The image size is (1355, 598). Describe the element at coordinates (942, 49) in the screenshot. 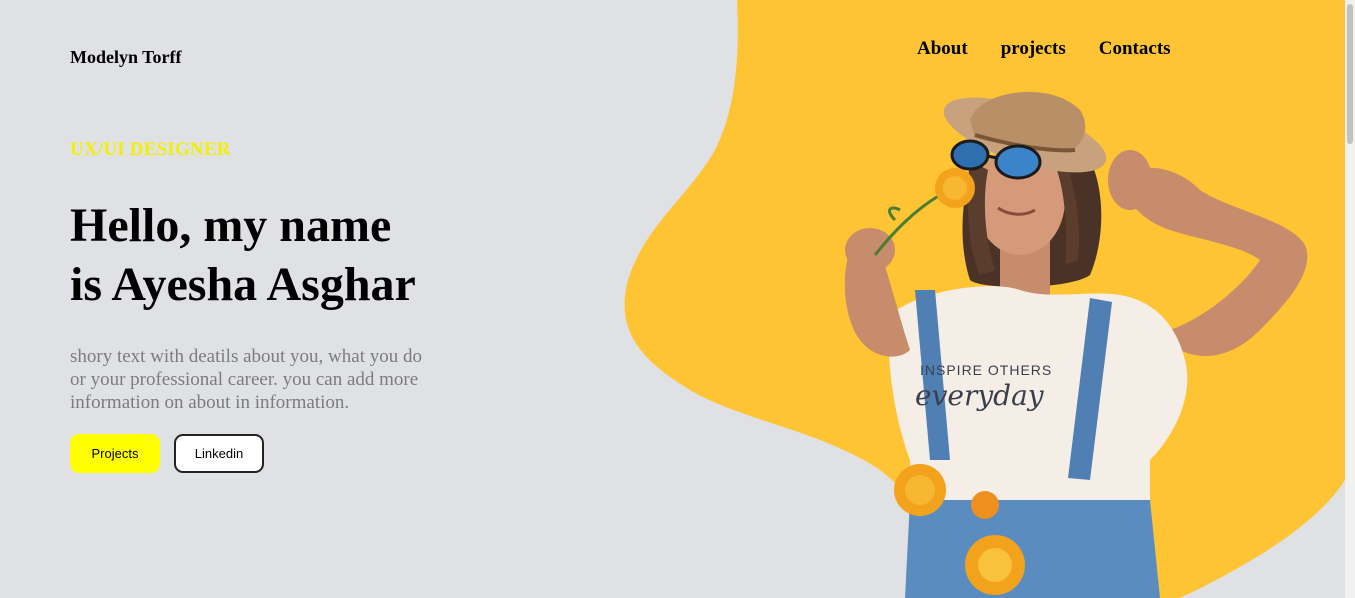

I see `nav-about: About` at that location.